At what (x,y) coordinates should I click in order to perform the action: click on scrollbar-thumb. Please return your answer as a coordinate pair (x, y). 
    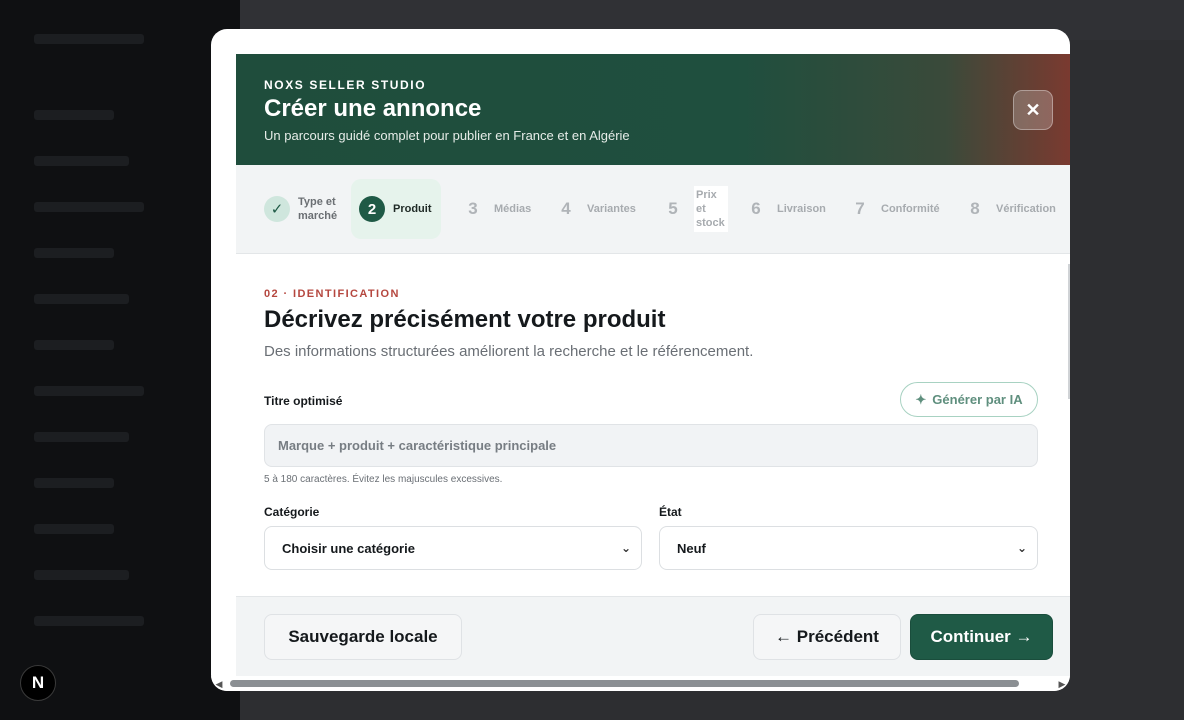
    Looking at the image, I should click on (624, 683).